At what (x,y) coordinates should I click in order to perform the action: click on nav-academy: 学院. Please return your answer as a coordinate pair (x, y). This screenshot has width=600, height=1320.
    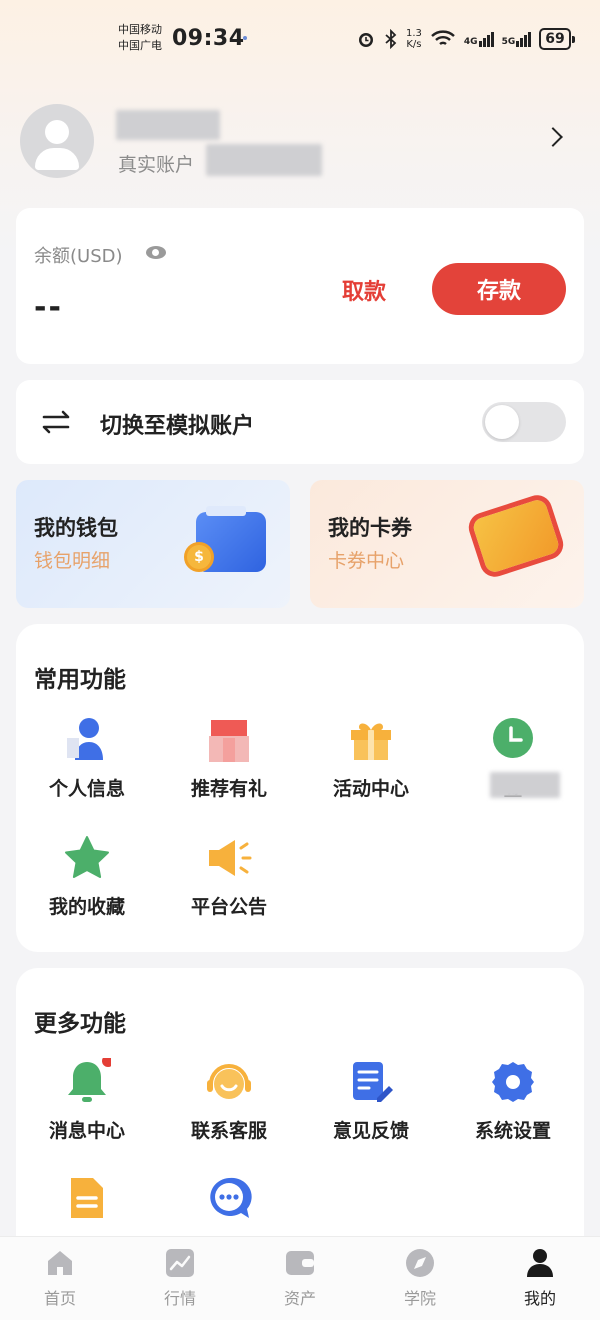
    Looking at the image, I should click on (420, 1278).